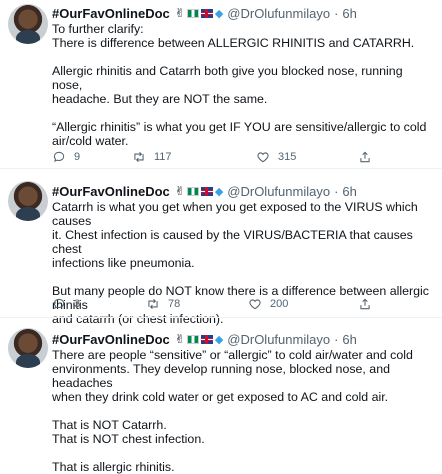 Image resolution: width=442 pixels, height=474 pixels. Describe the element at coordinates (287, 157) in the screenshot. I see `like-count: 315` at that location.